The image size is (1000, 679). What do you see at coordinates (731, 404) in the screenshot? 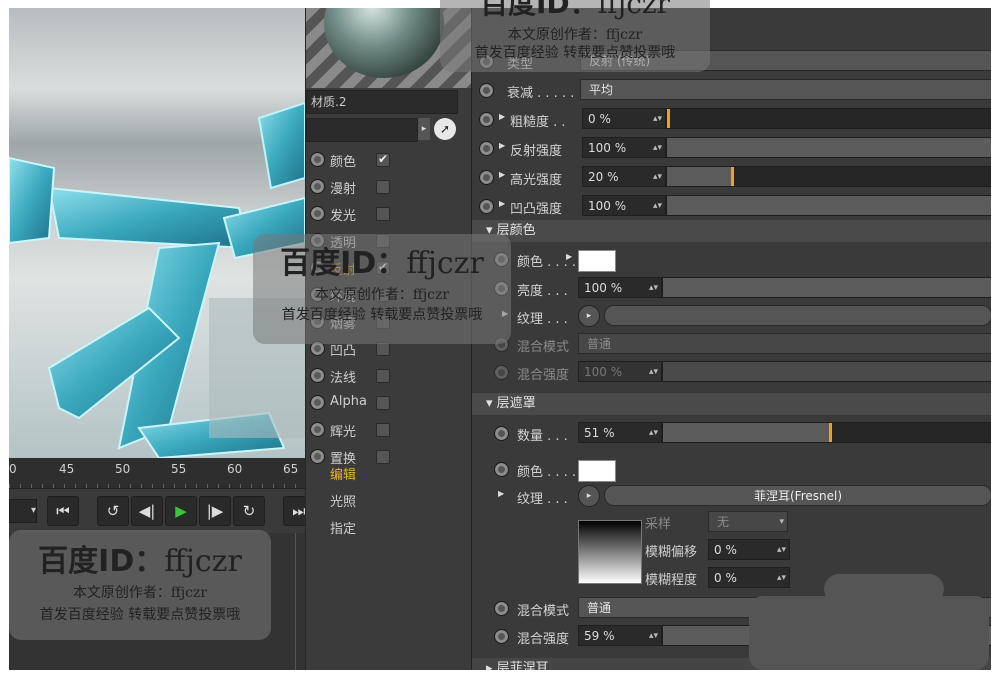
I see `layer-mask-section: ▾ 层遮罩` at bounding box center [731, 404].